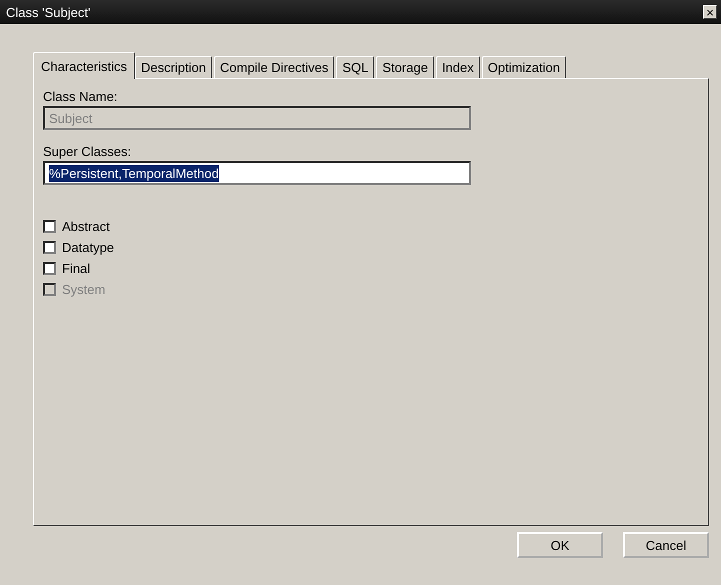 This screenshot has height=585, width=721. Describe the element at coordinates (84, 65) in the screenshot. I see `tab: Characteristics` at that location.